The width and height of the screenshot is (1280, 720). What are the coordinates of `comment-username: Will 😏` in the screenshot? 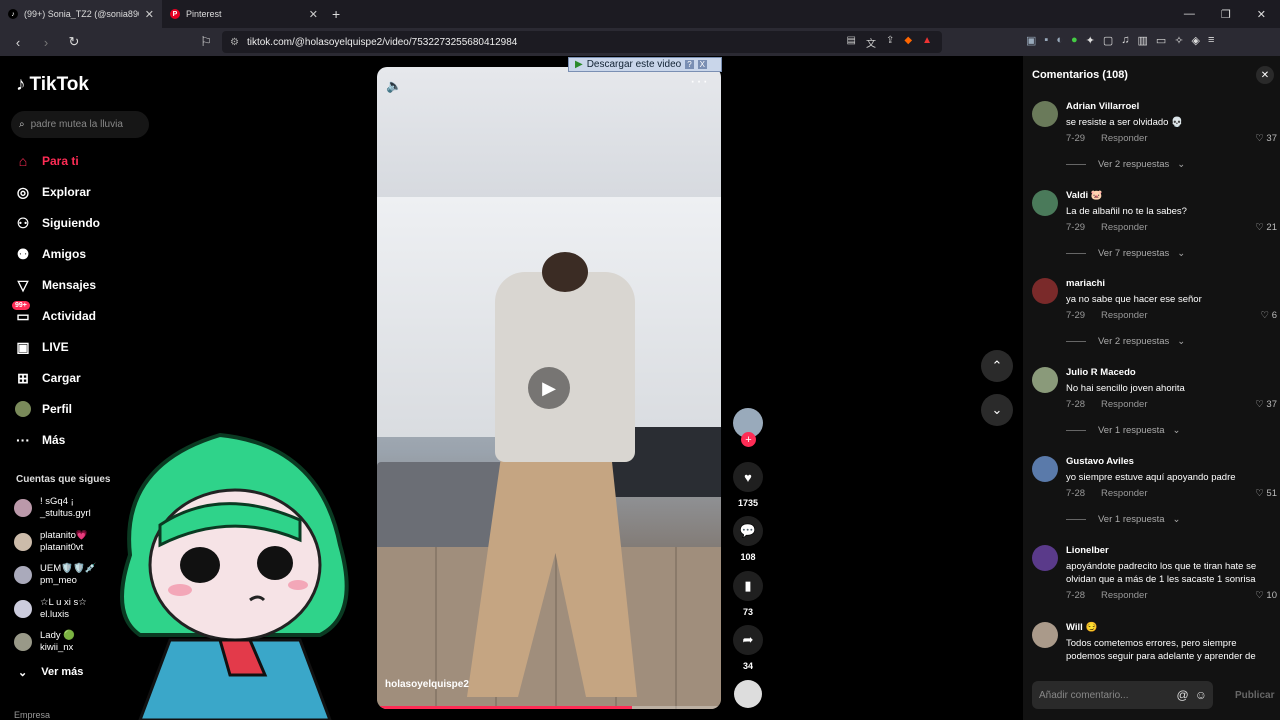 It's located at (1081, 627).